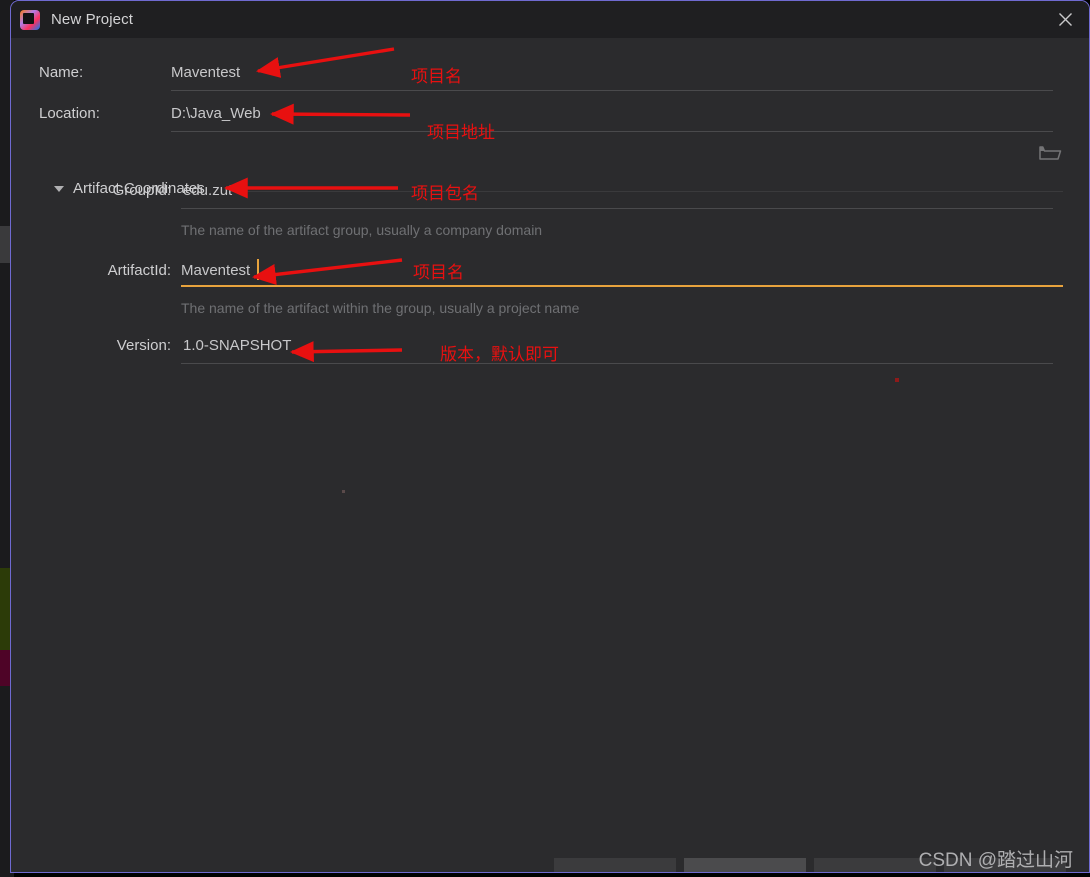 This screenshot has height=877, width=1090. Describe the element at coordinates (745, 865) in the screenshot. I see `next-button: NEXT` at that location.